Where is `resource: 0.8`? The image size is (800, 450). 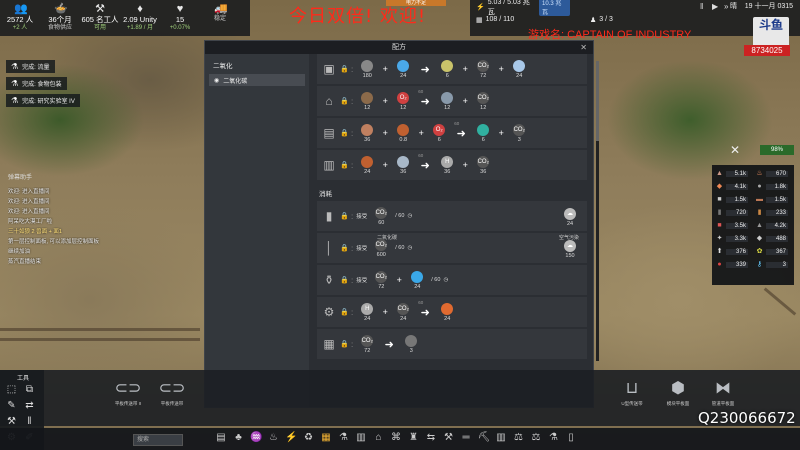 resource: 0.8 is located at coordinates (403, 133).